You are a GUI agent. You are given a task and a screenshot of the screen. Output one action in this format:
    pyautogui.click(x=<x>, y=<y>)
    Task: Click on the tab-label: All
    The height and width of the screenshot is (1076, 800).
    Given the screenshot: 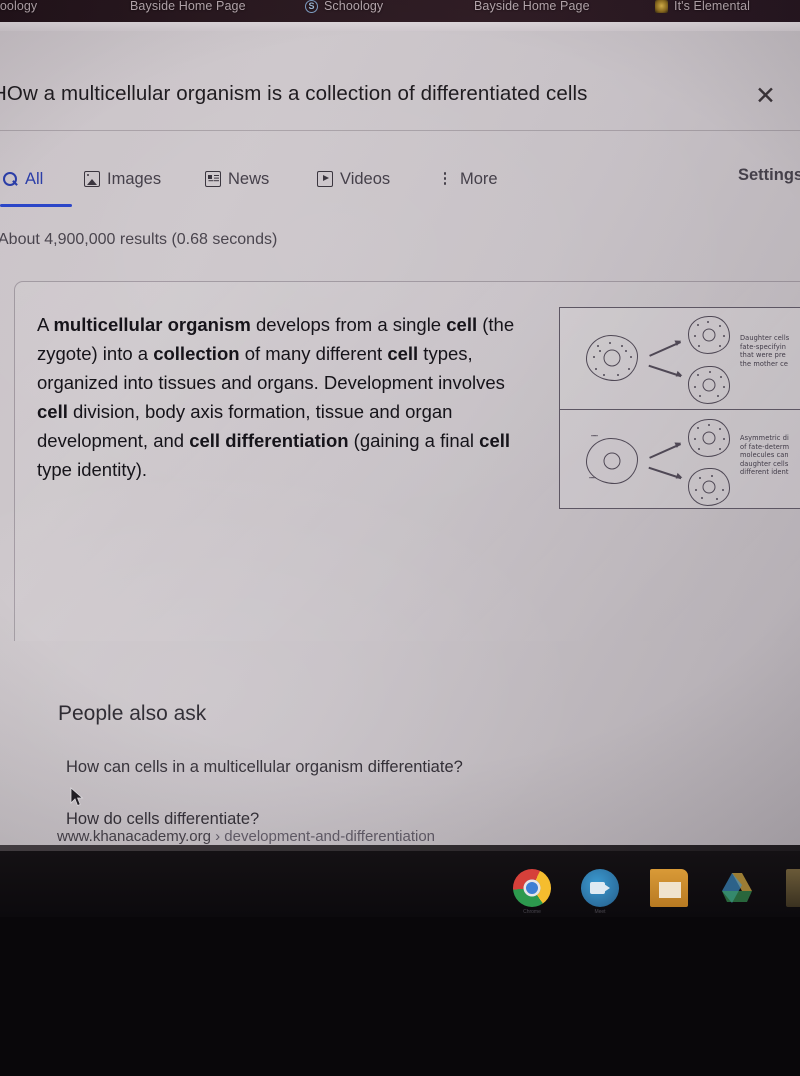 What is the action you would take?
    pyautogui.click(x=34, y=178)
    